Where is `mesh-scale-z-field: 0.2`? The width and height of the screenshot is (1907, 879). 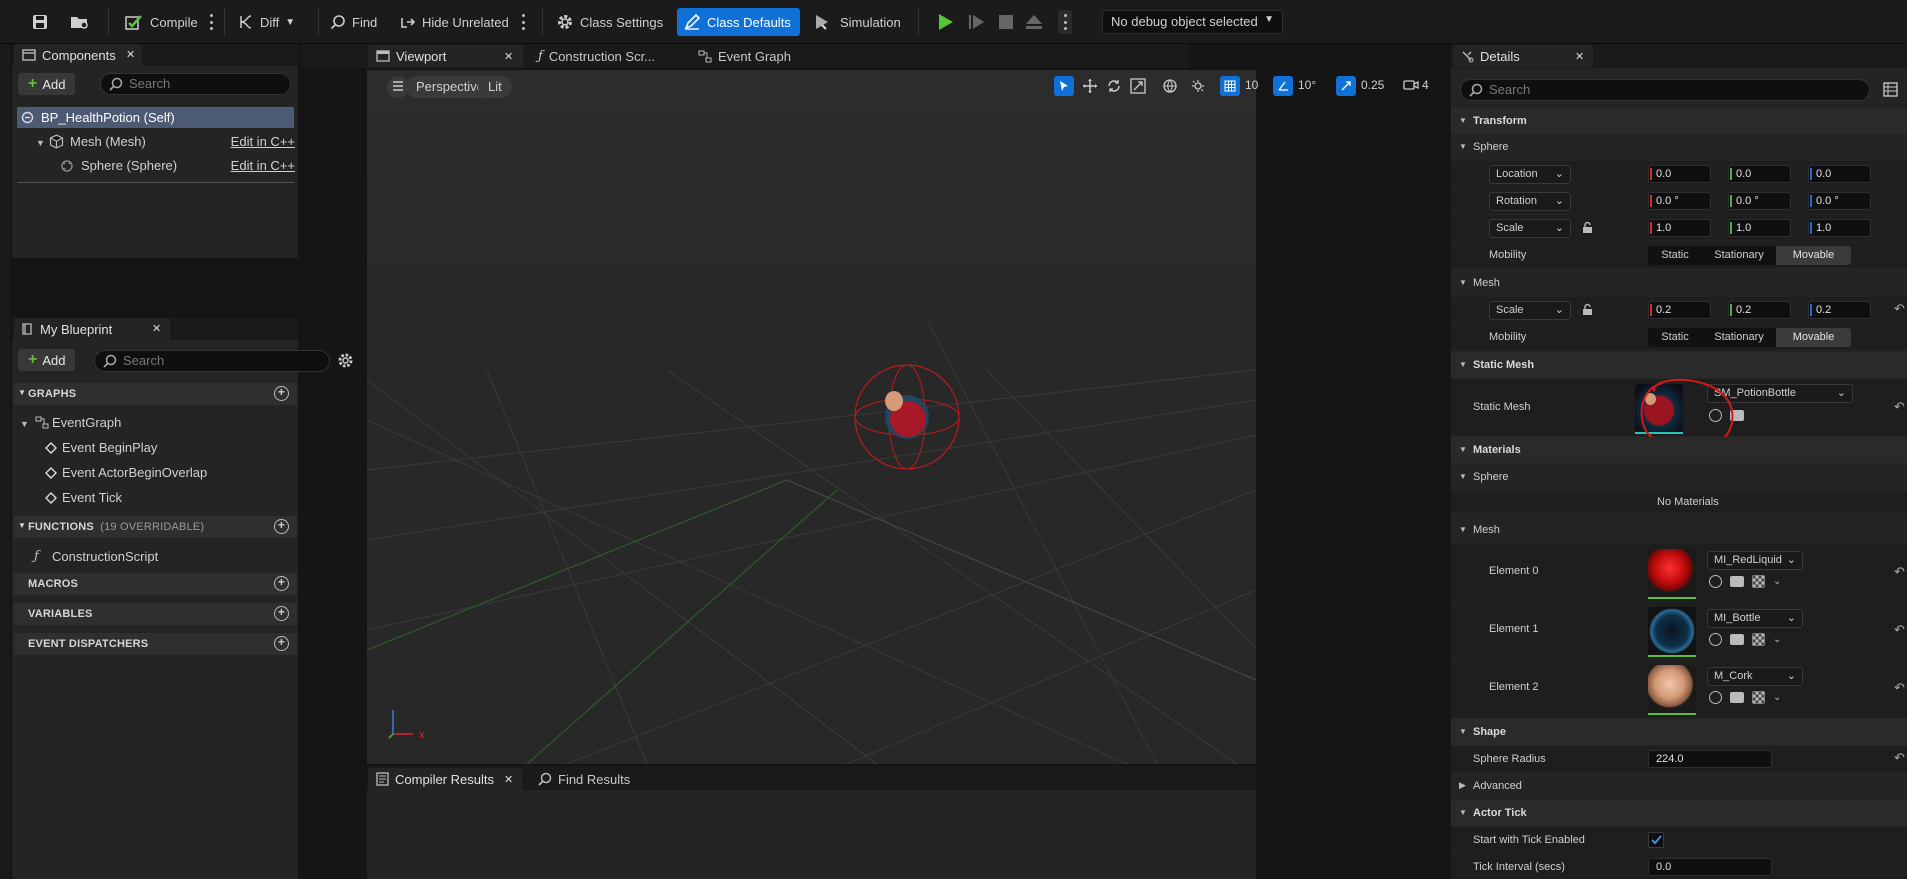 mesh-scale-z-field: 0.2 is located at coordinates (1839, 310).